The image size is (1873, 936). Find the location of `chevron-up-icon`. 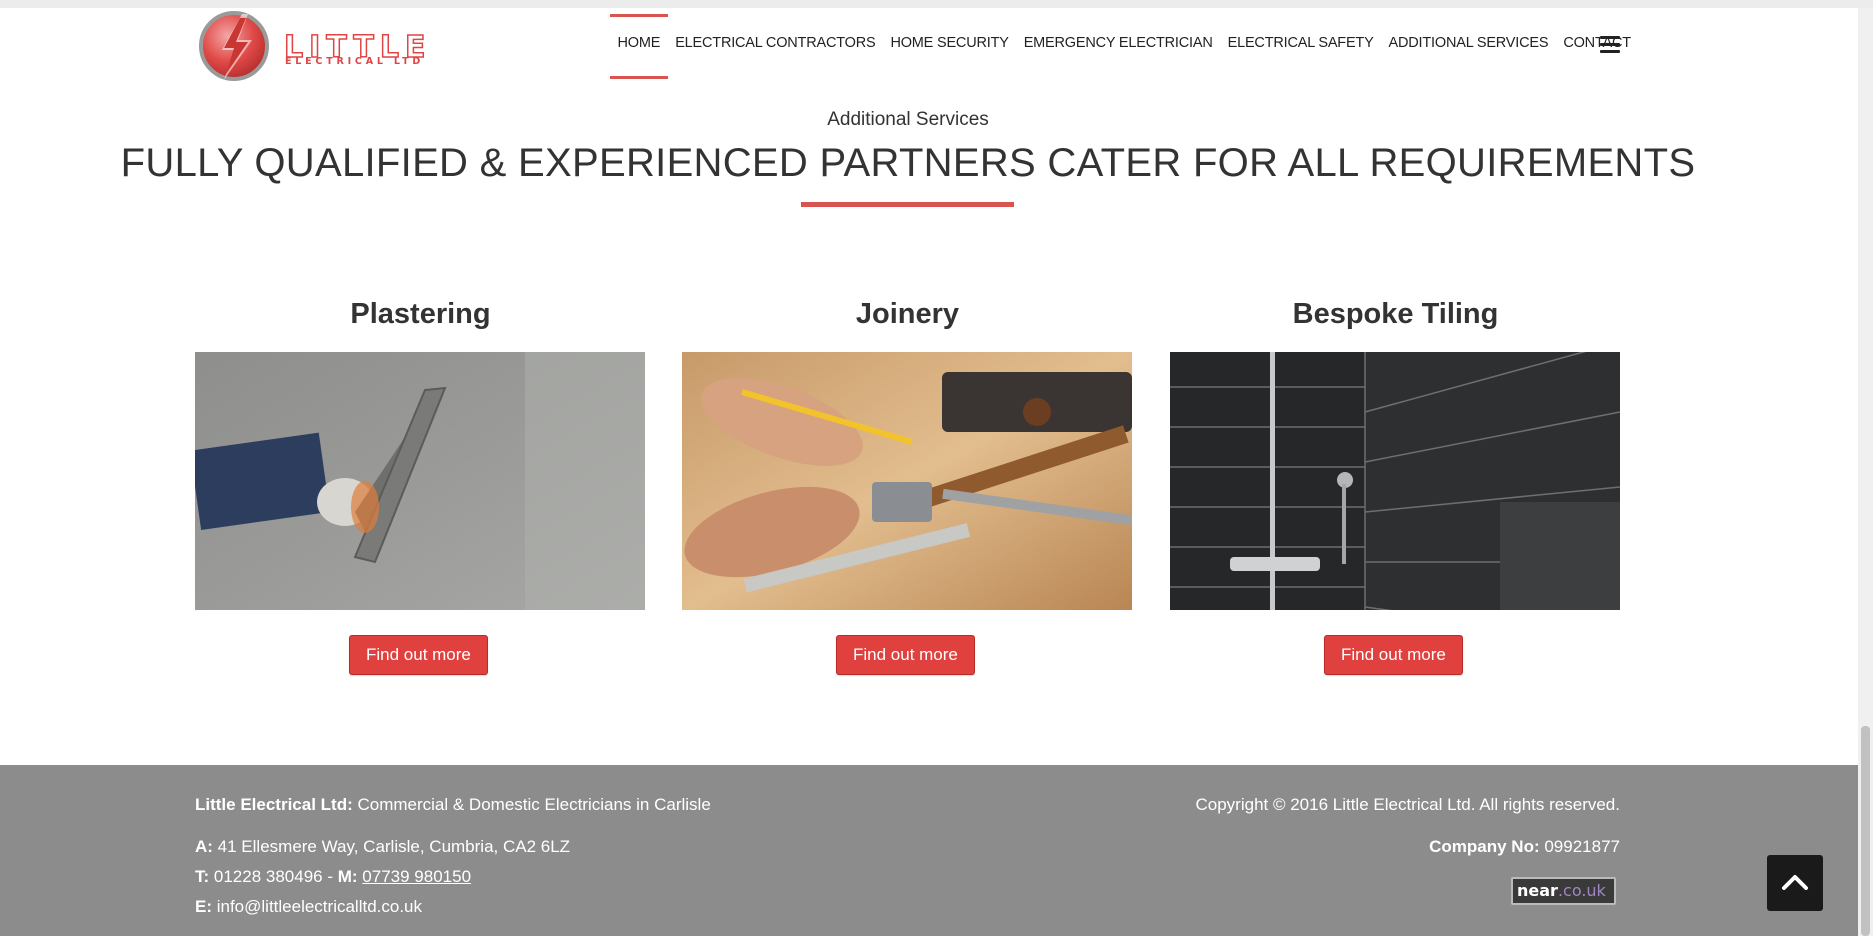

chevron-up-icon is located at coordinates (1795, 882).